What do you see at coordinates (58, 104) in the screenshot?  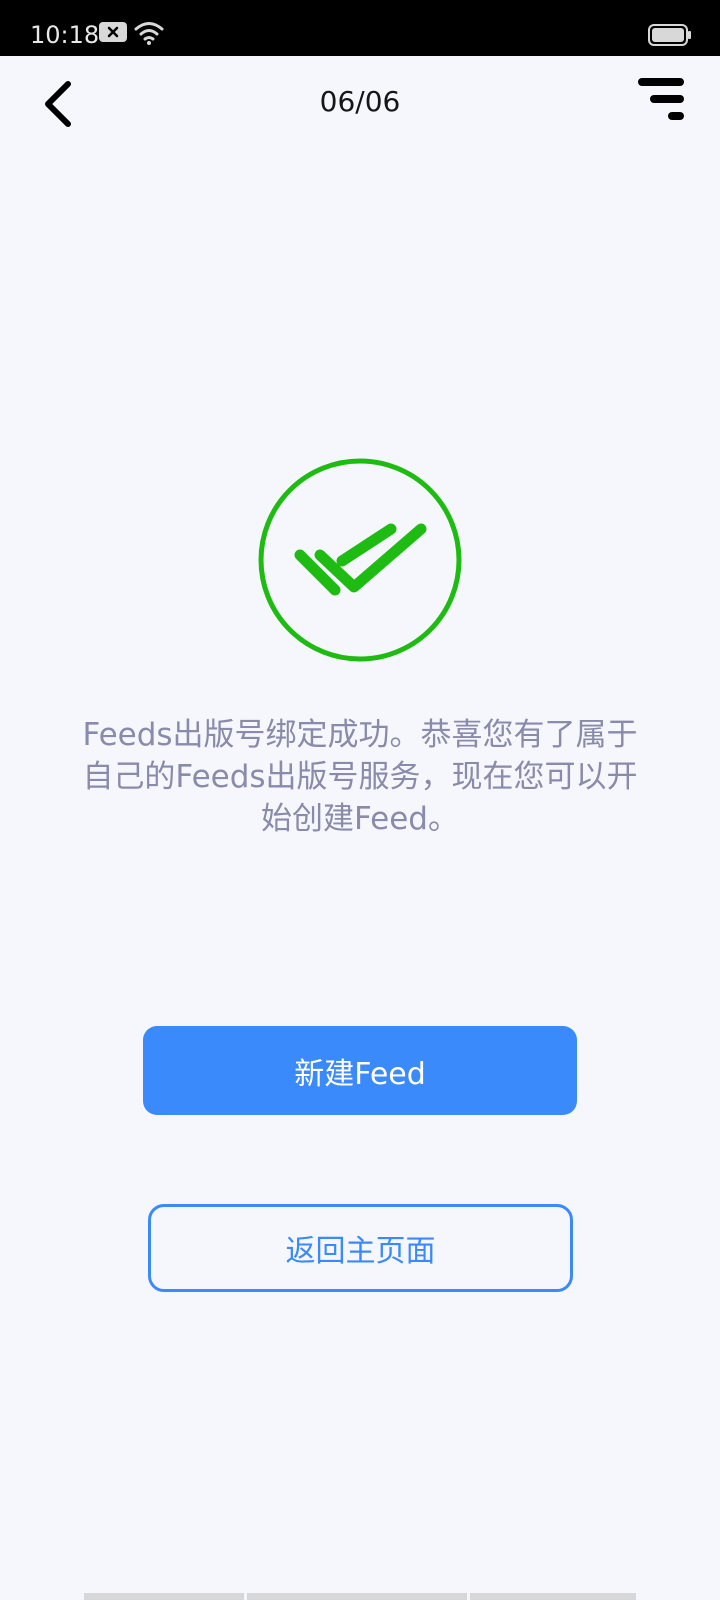 I see `chevron-left-icon` at bounding box center [58, 104].